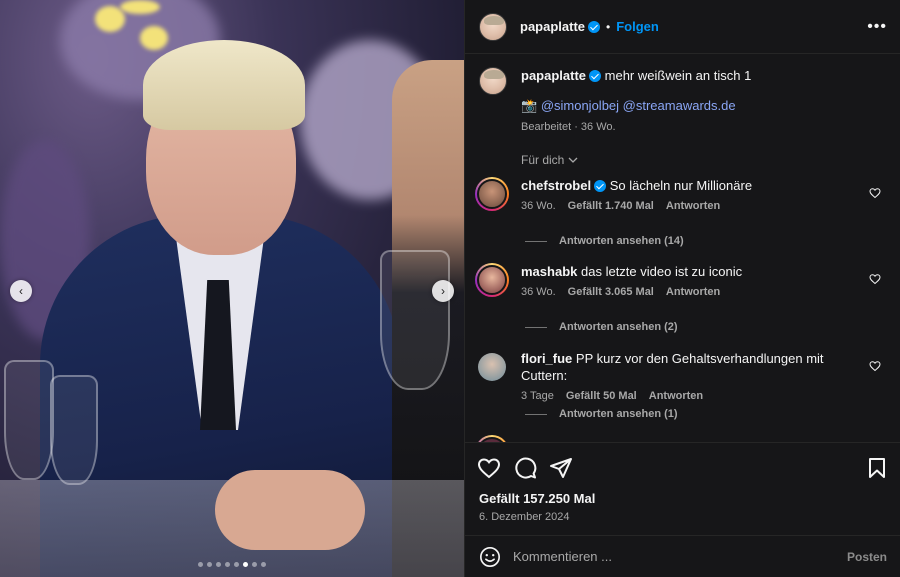  I want to click on chevron-left-icon: ‹, so click(21, 291).